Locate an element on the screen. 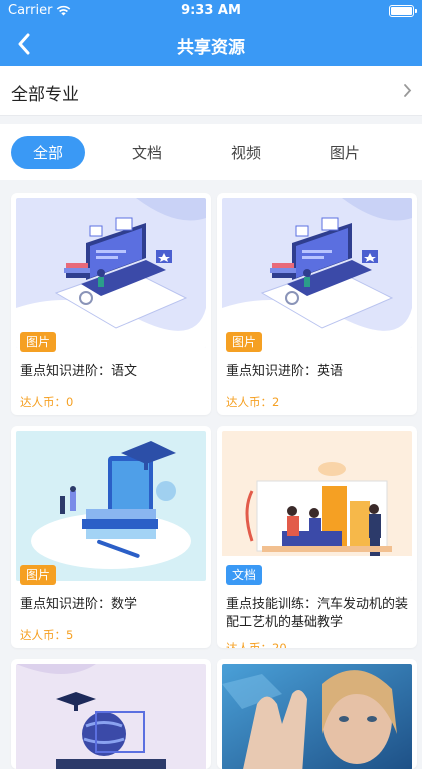  coin-price: 达人币：5 is located at coordinates (47, 635).